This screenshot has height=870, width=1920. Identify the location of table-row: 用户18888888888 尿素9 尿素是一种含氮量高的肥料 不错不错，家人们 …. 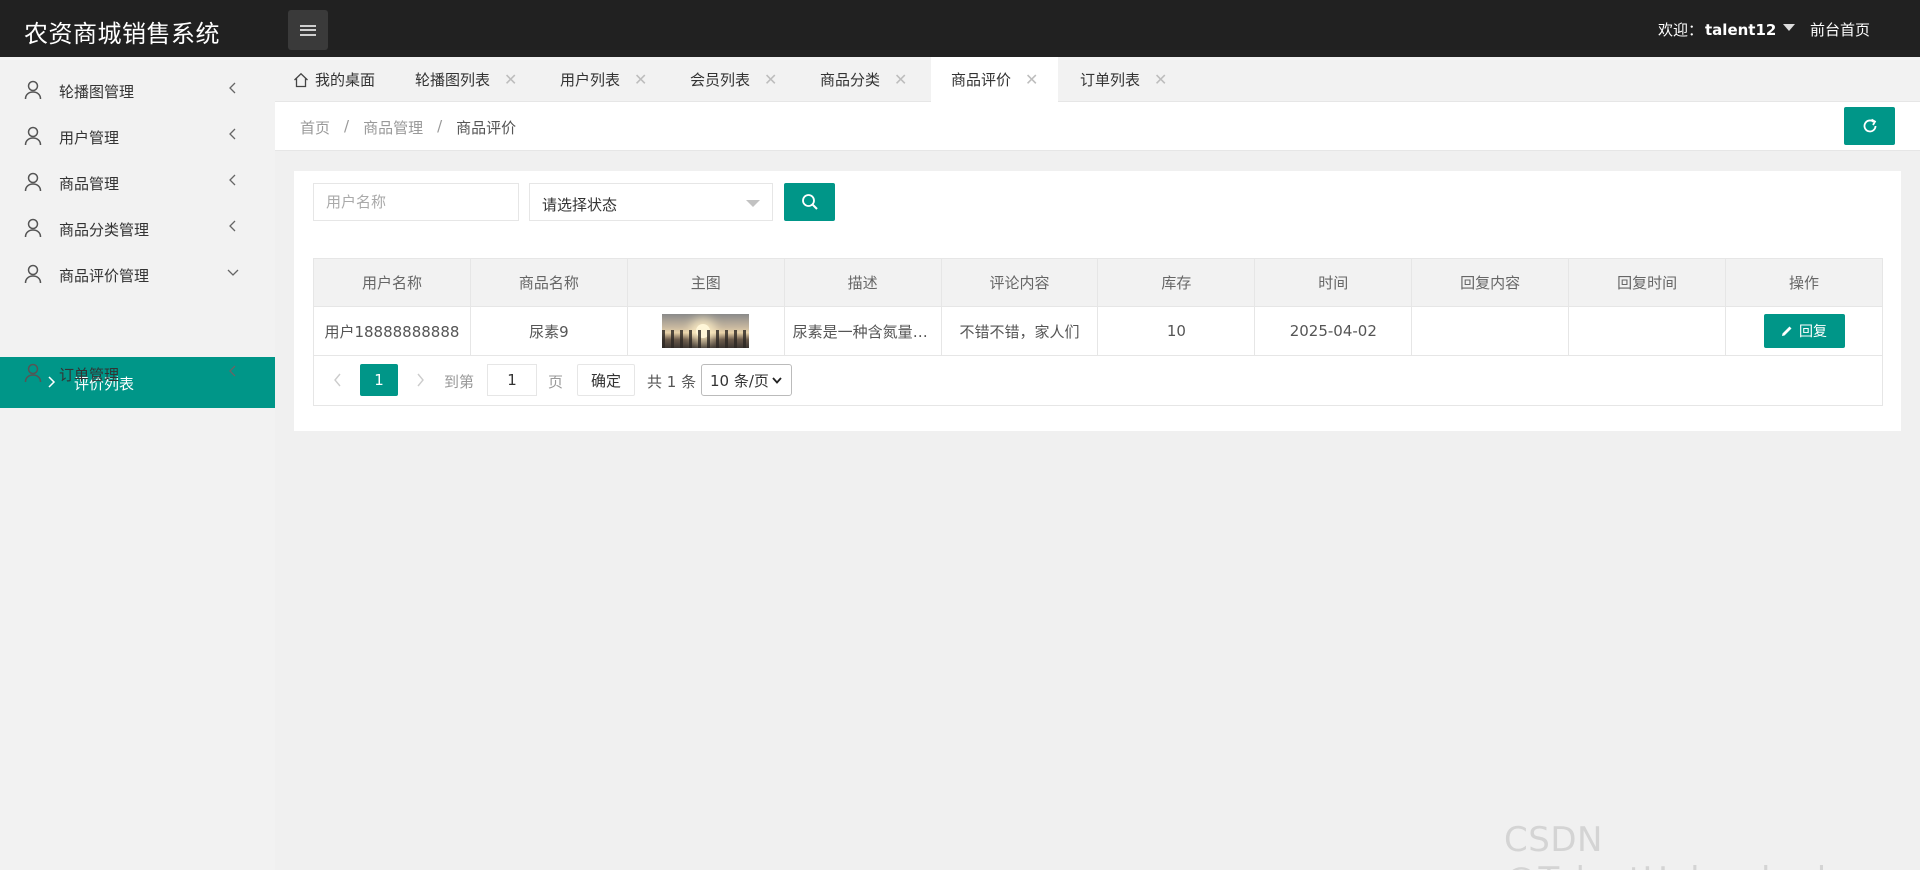
(1098, 331).